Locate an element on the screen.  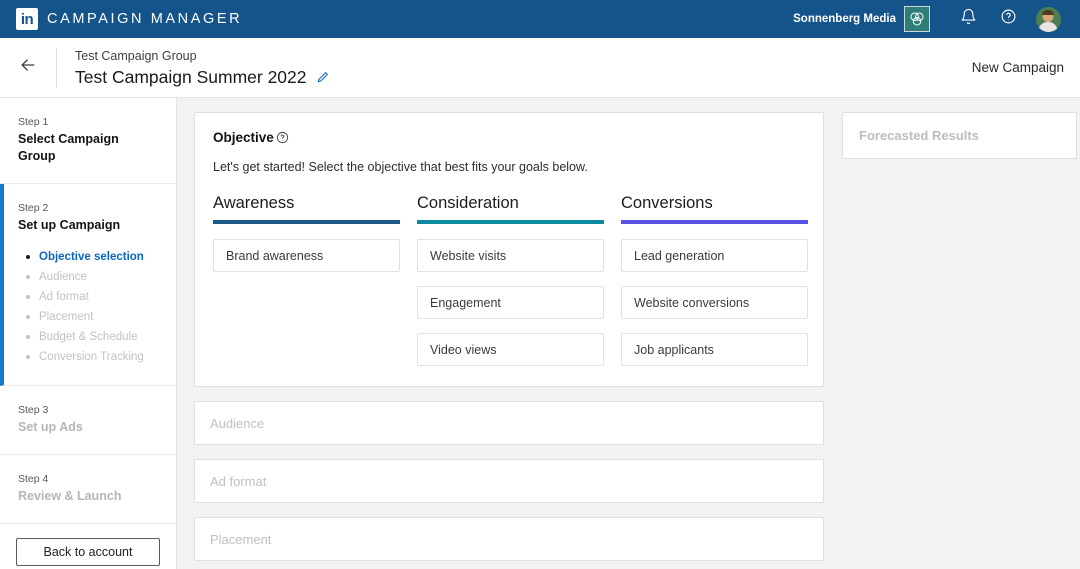
objective-option-video-views: Video views is located at coordinates (510, 349).